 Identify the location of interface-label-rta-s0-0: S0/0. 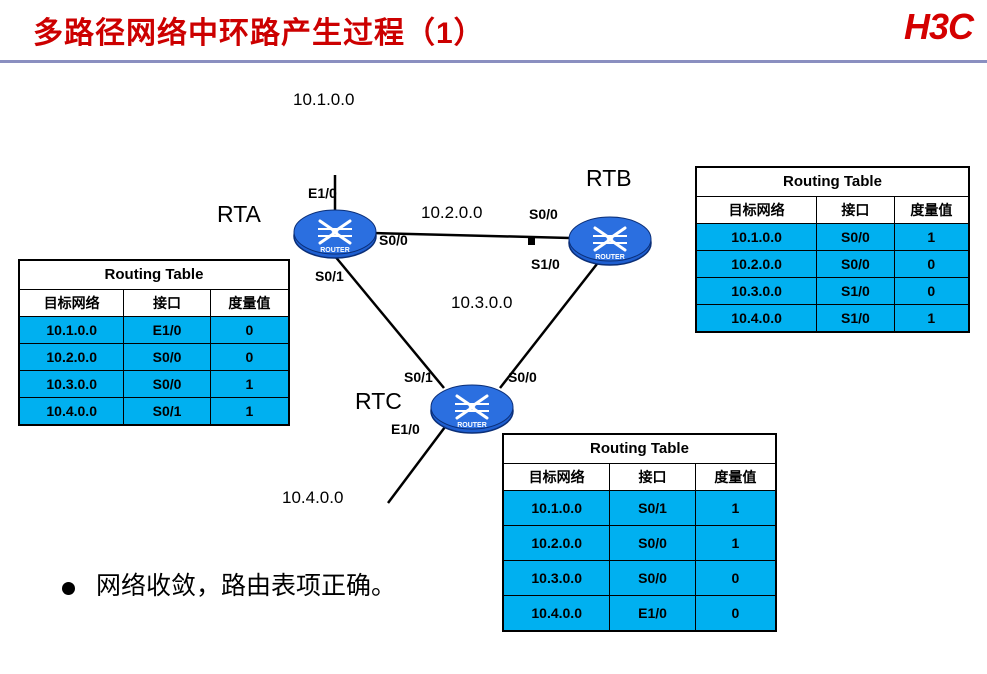
(393, 240).